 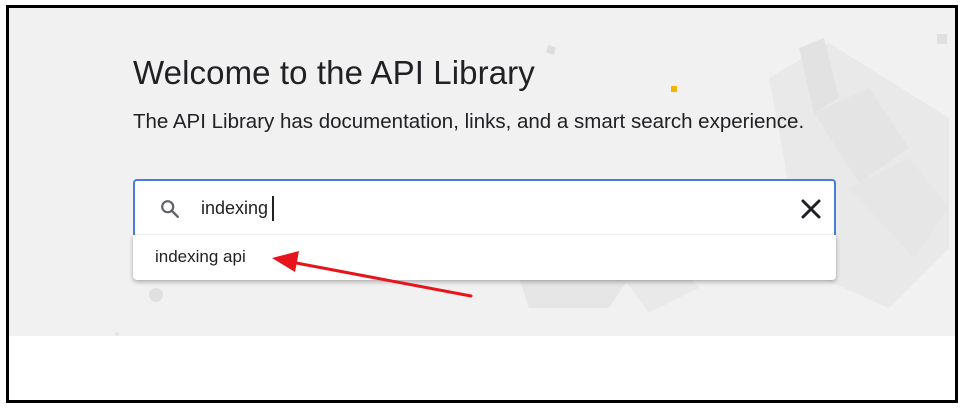 What do you see at coordinates (273, 208) in the screenshot?
I see `text-cursor` at bounding box center [273, 208].